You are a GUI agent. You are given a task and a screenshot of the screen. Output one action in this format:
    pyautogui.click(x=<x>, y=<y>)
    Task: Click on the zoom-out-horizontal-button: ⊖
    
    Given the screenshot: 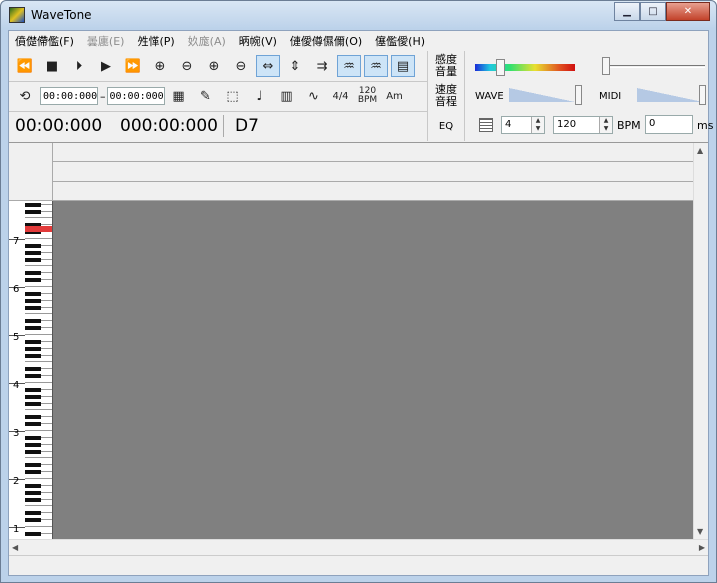 What is the action you would take?
    pyautogui.click(x=187, y=66)
    